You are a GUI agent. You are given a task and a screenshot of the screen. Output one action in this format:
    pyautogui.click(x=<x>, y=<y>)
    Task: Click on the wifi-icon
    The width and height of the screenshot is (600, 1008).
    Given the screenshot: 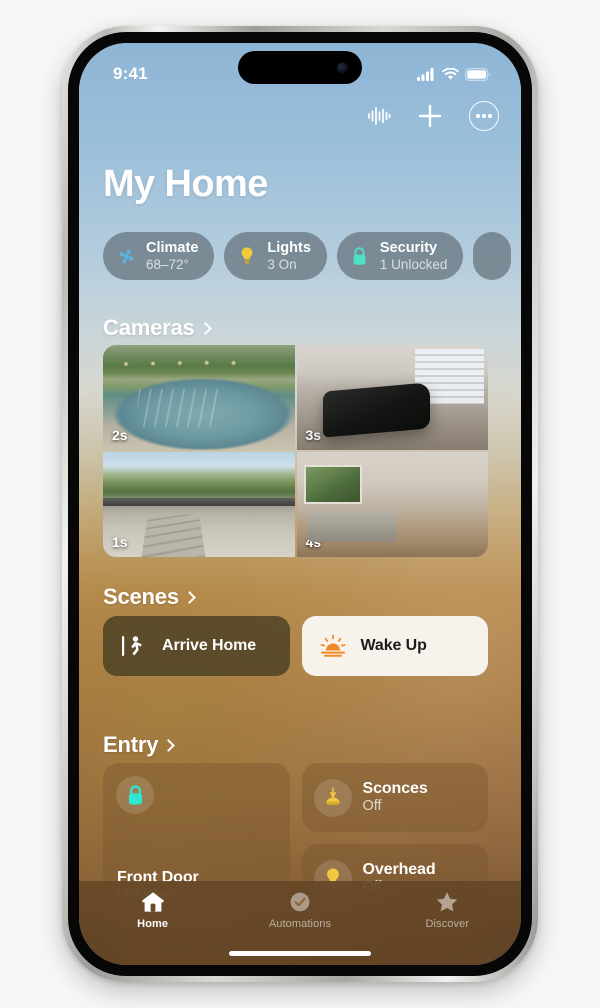 What is the action you would take?
    pyautogui.click(x=450, y=73)
    